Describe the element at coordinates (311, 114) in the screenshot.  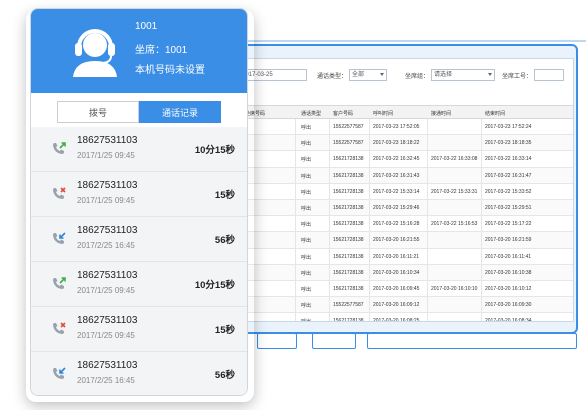
I see `col-header: 通话类型` at that location.